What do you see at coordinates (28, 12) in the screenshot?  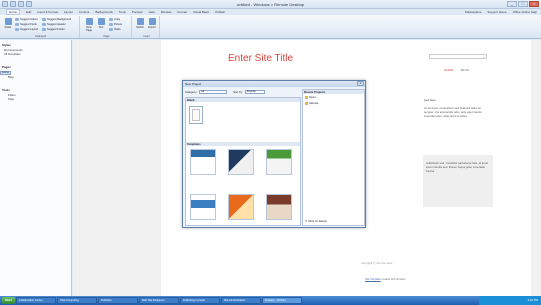 I see `tab-edit: Edit` at bounding box center [28, 12].